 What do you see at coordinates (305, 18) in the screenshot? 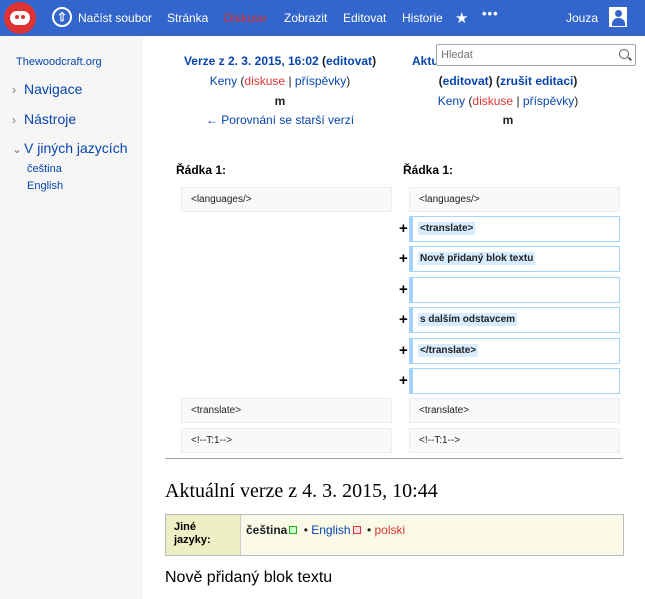
I see `tab-view: Zobrazit` at bounding box center [305, 18].